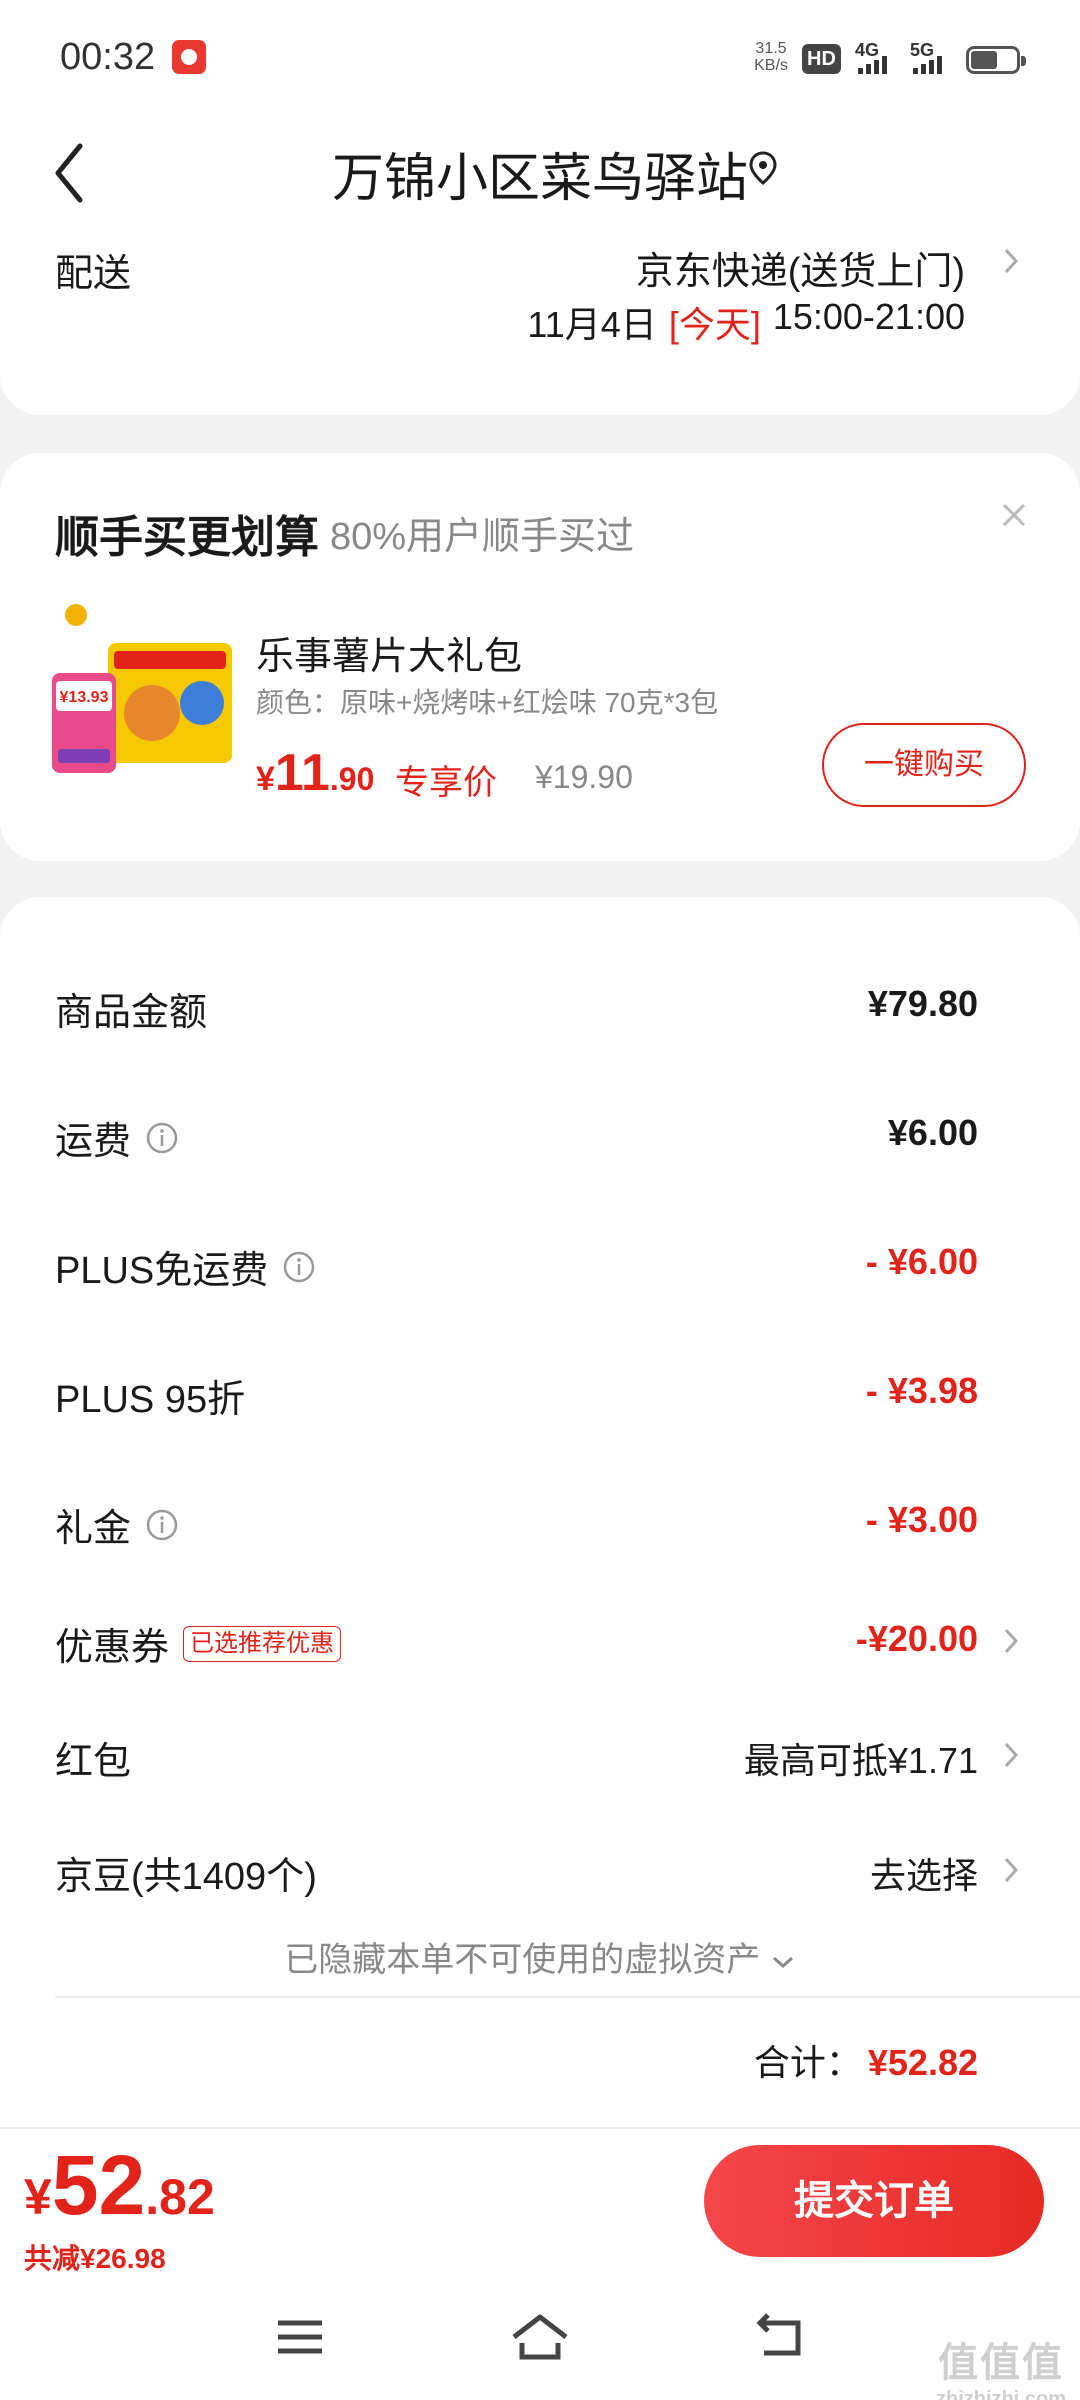 Image resolution: width=1080 pixels, height=2400 pixels. I want to click on summary-label: 京豆(共1409个), so click(186, 1877).